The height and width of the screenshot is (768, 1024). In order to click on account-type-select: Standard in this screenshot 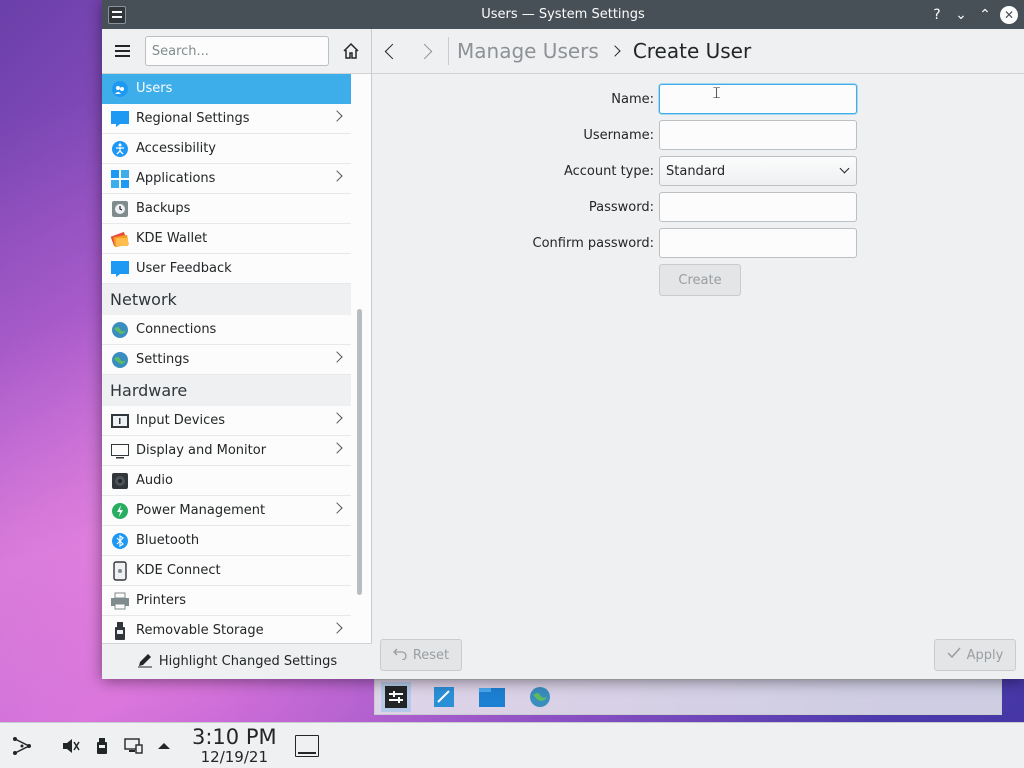, I will do `click(758, 171)`.